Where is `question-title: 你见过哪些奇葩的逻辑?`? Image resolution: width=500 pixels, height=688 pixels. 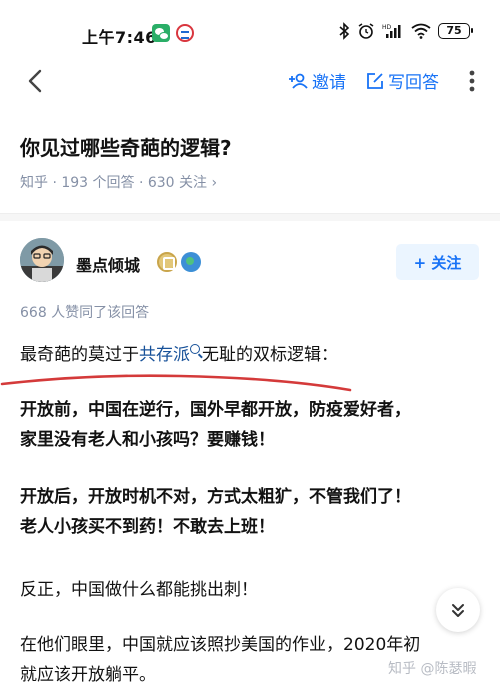
question-title: 你见过哪些奇葩的逻辑? is located at coordinates (126, 146).